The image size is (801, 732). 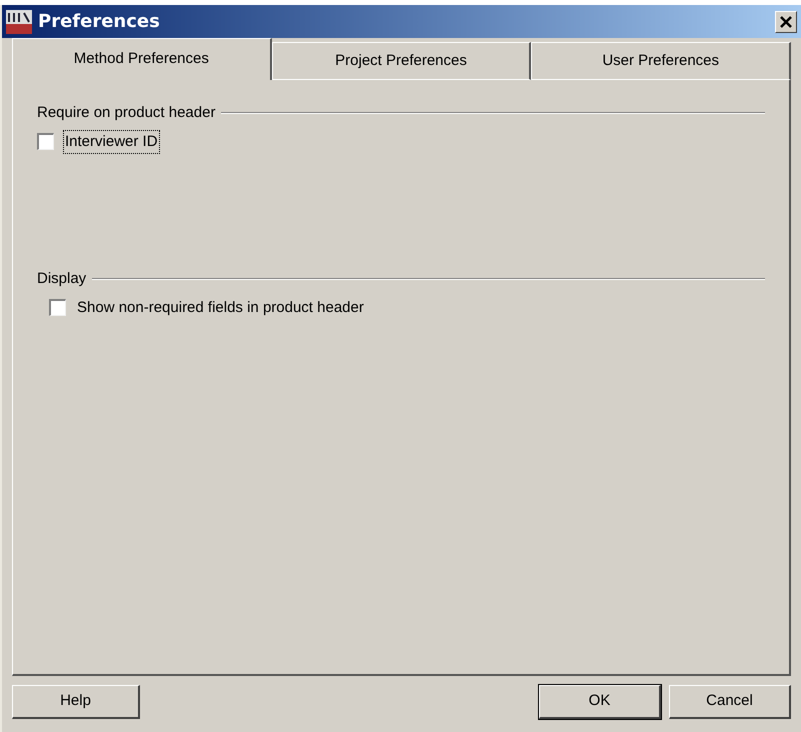 What do you see at coordinates (661, 61) in the screenshot?
I see `tab: User Preferences` at bounding box center [661, 61].